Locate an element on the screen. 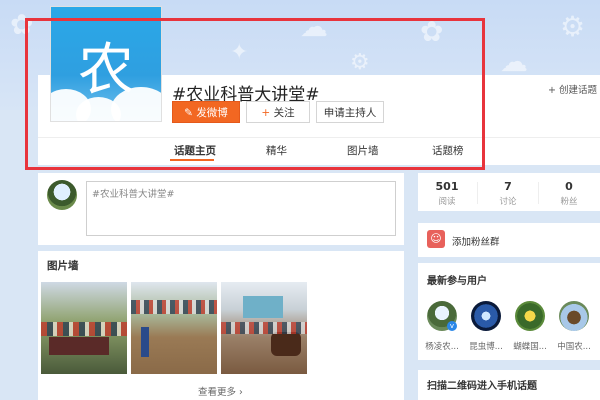 This screenshot has height=400, width=600. tab-featured: 精华 is located at coordinates (276, 150).